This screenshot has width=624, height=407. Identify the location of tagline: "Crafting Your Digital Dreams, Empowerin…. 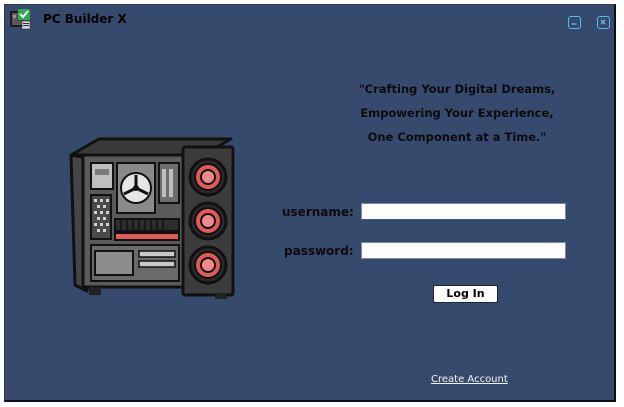
(457, 113).